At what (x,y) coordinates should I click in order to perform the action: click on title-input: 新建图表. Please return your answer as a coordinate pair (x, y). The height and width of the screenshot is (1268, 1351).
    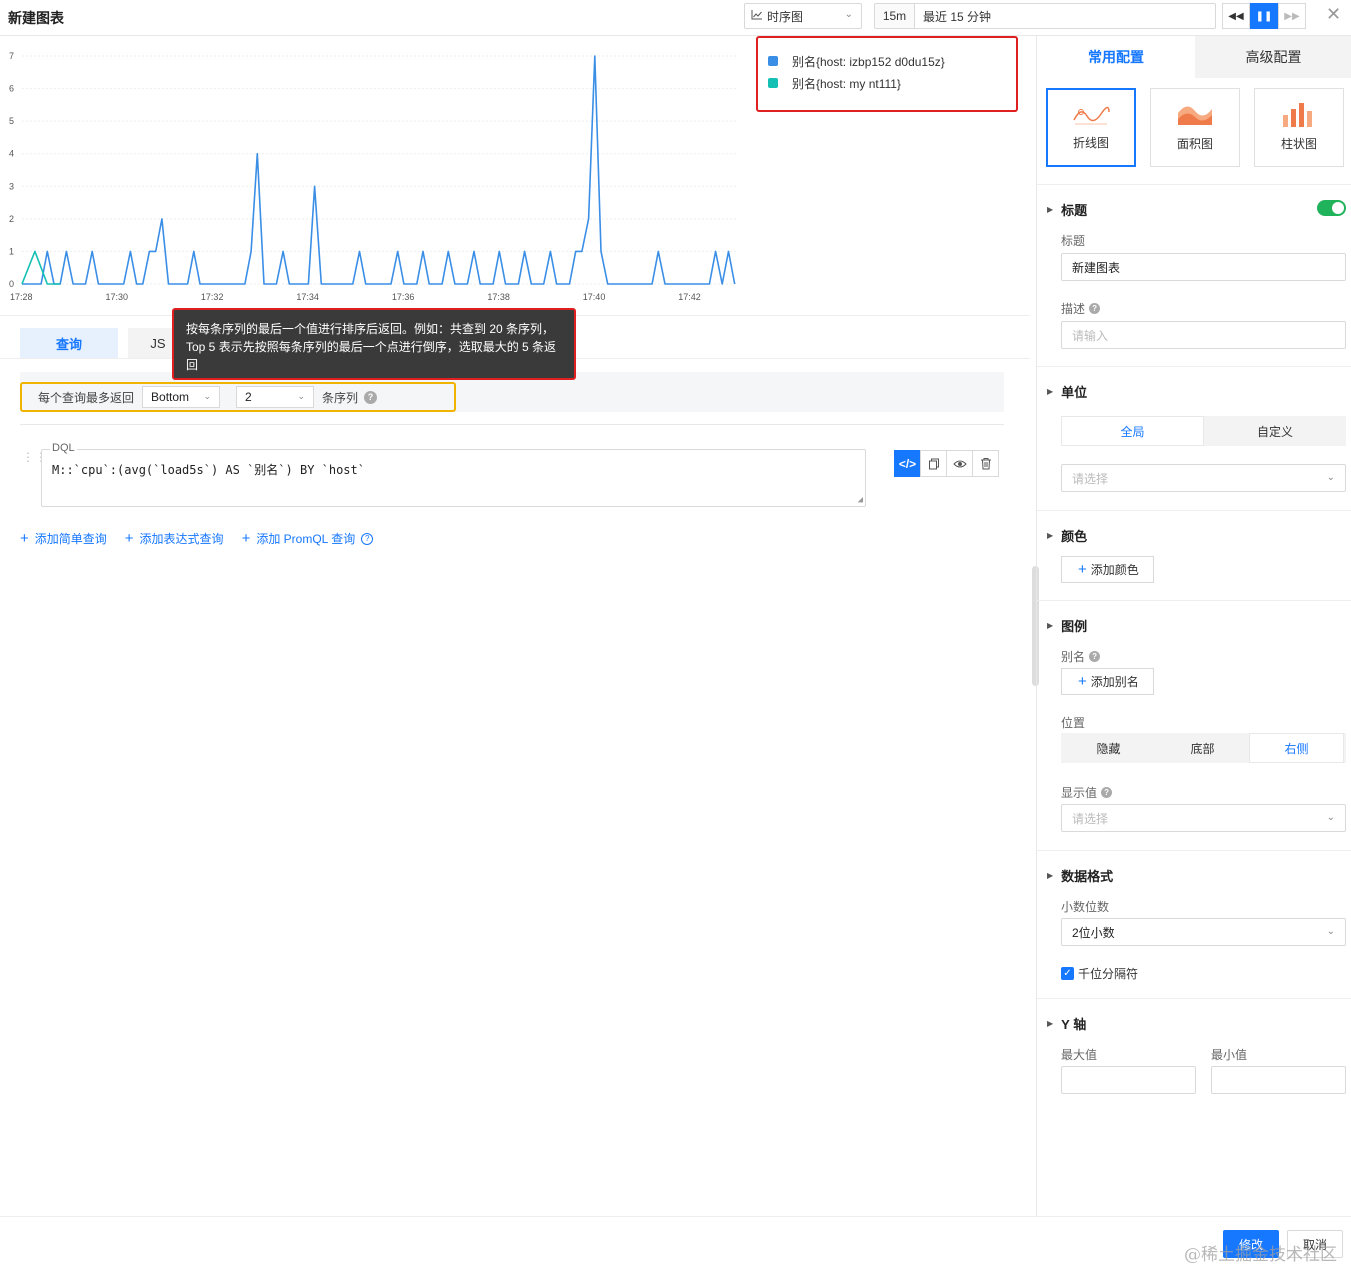
    Looking at the image, I should click on (1203, 267).